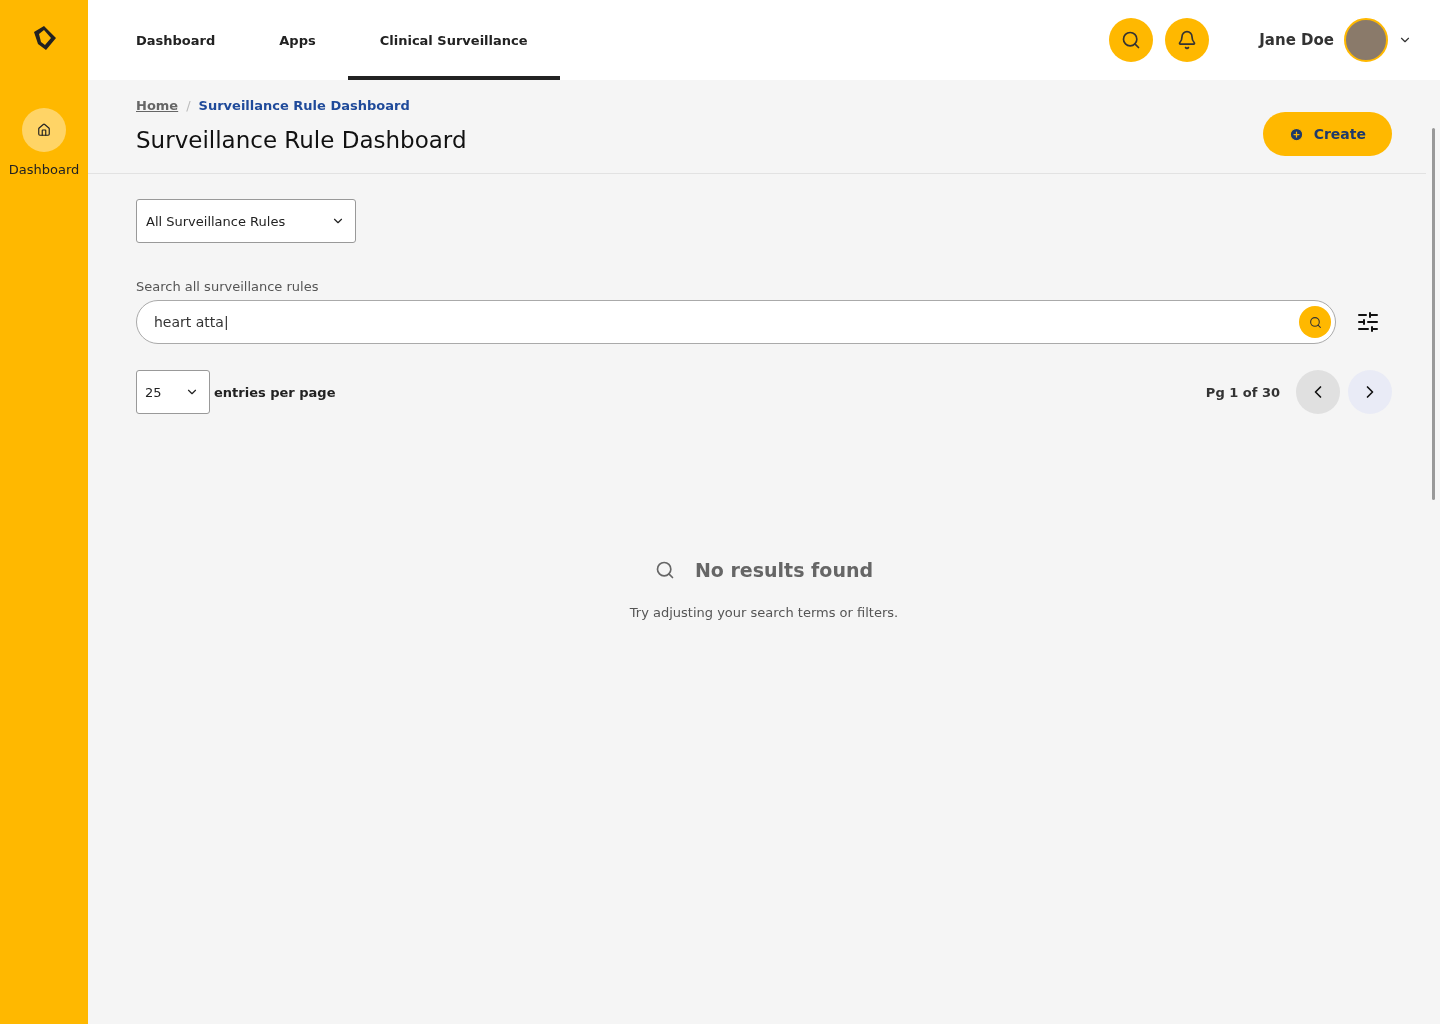  I want to click on page-size-label: entries per page, so click(275, 392).